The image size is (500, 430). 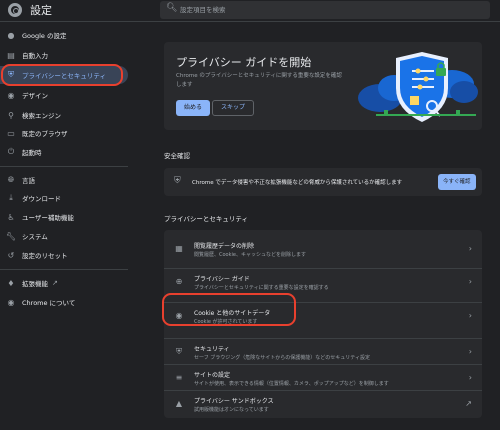 I want to click on sidebar-item-label: 起動時, so click(x=32, y=153).